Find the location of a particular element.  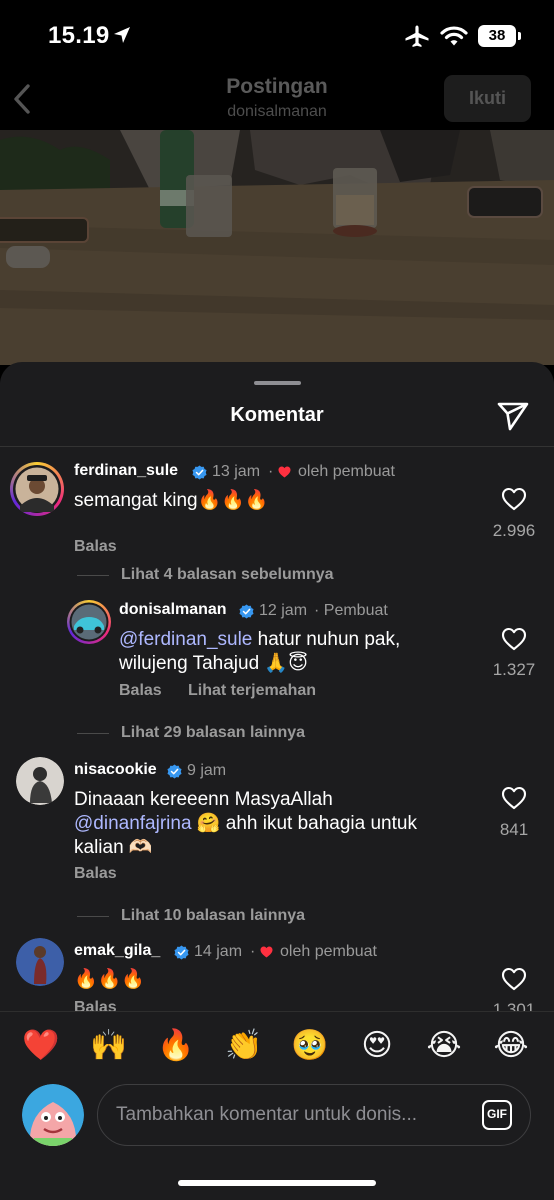

comment-username: donisalmanan is located at coordinates (173, 610).